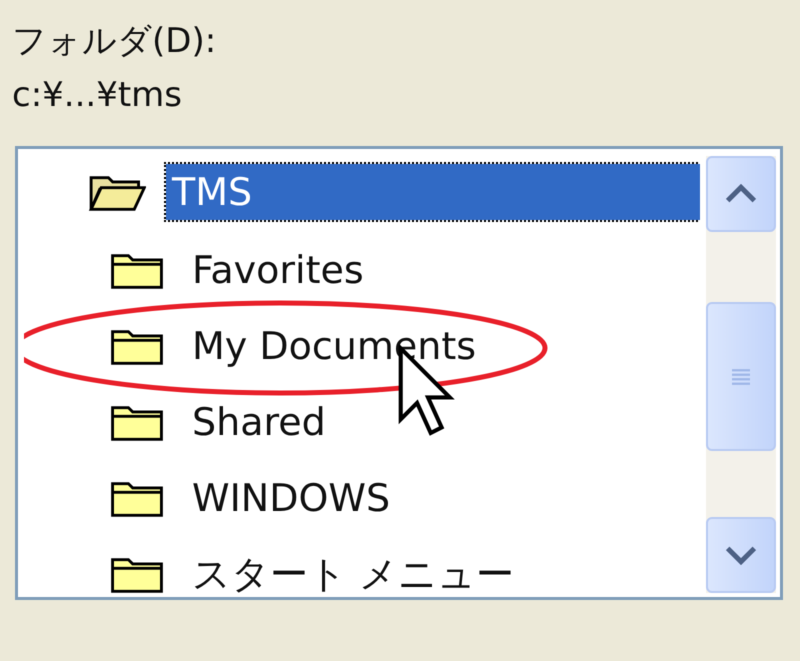  Describe the element at coordinates (433, 192) in the screenshot. I see `folder-name: TMS` at that location.